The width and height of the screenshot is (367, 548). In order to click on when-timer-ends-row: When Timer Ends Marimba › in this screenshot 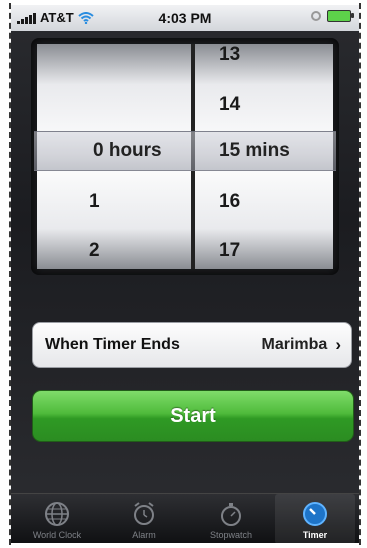, I will do `click(192, 345)`.